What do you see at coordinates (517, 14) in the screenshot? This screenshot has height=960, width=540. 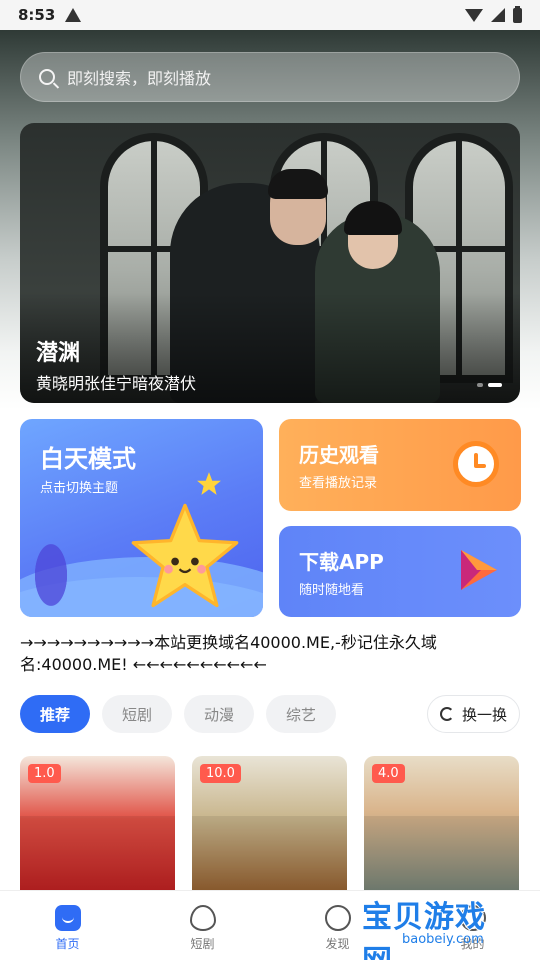 I see `battery-icon` at bounding box center [517, 14].